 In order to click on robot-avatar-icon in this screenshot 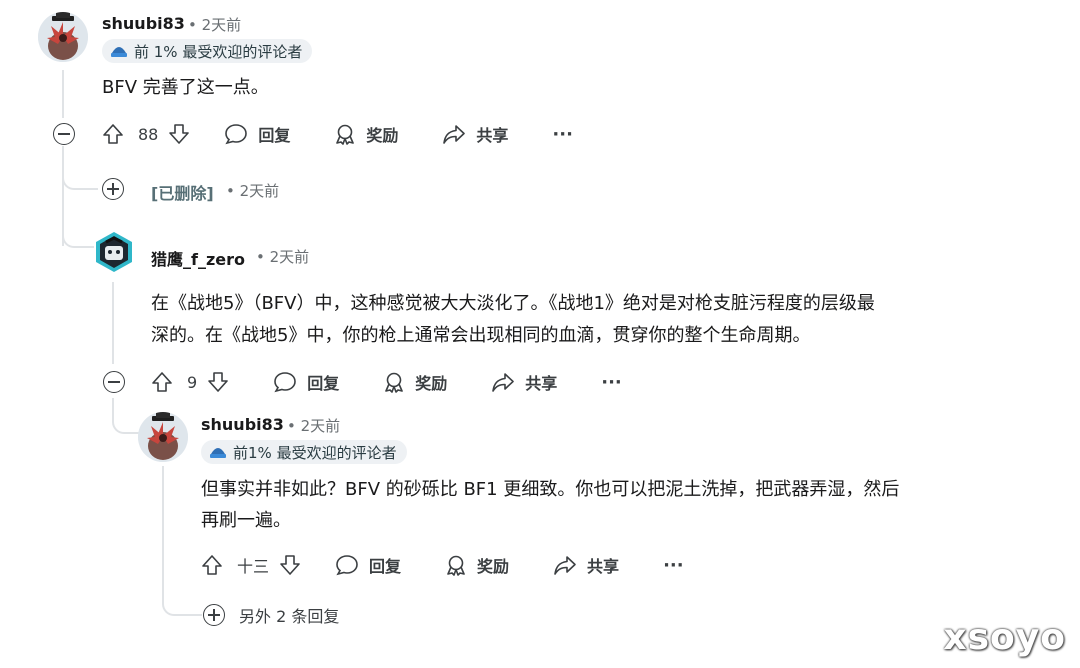, I will do `click(114, 252)`.